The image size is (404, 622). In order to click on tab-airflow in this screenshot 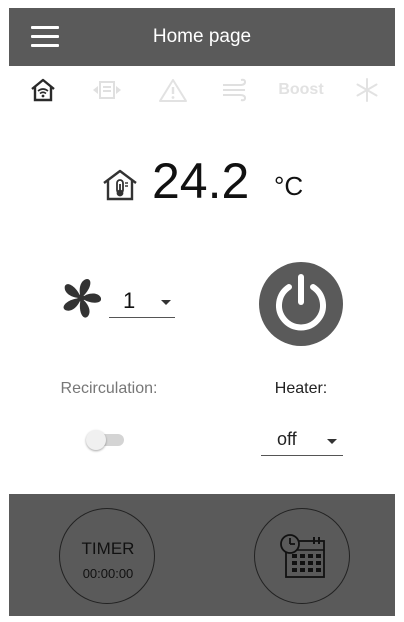, I will do `click(235, 90)`.